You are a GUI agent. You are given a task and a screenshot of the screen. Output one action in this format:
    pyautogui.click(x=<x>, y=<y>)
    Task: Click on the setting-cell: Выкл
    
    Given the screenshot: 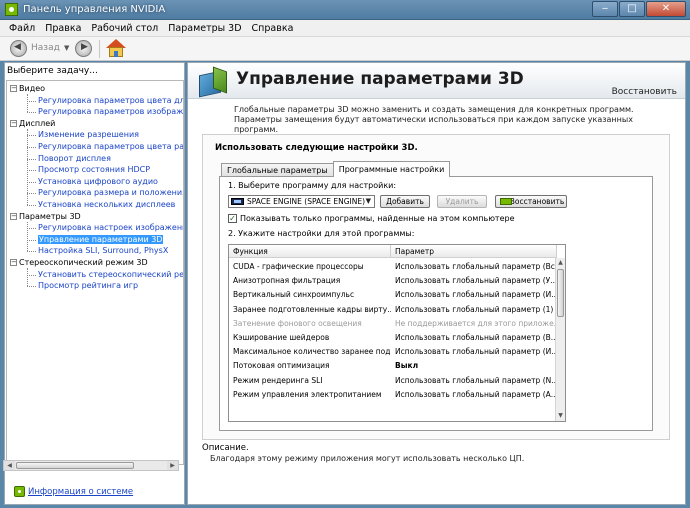 What is the action you would take?
    pyautogui.click(x=475, y=366)
    